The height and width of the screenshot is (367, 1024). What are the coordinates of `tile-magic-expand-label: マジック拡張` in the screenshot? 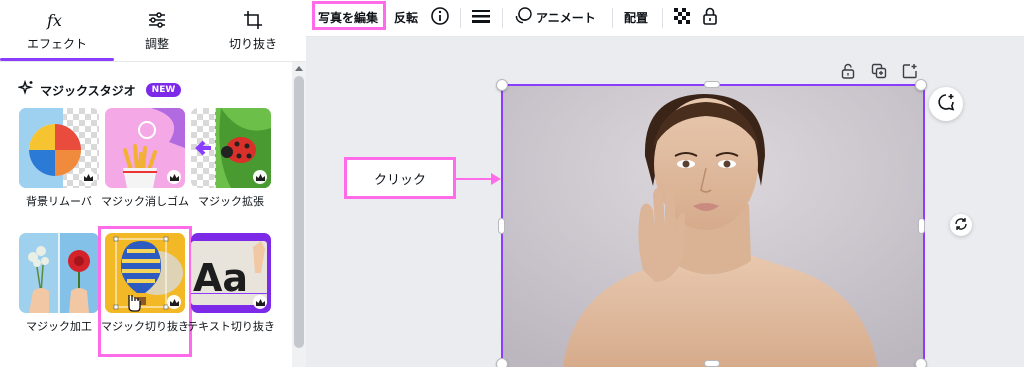 It's located at (231, 201).